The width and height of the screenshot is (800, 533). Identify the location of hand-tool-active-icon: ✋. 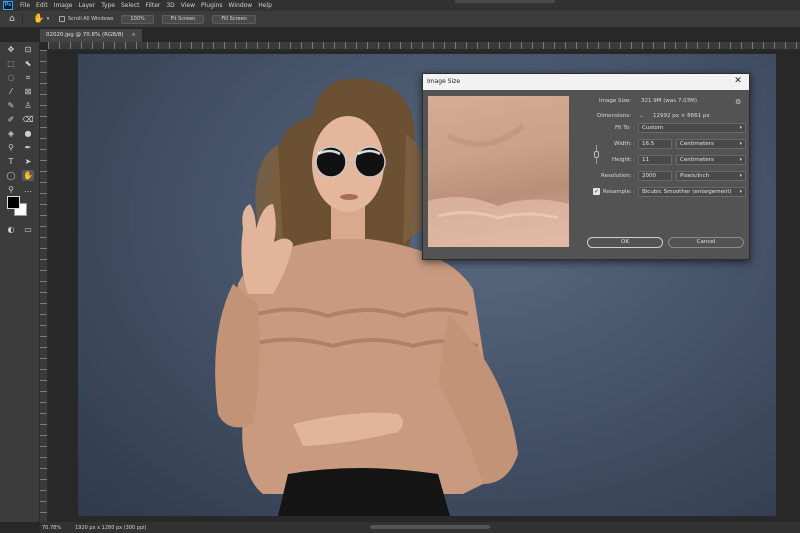
(28, 175).